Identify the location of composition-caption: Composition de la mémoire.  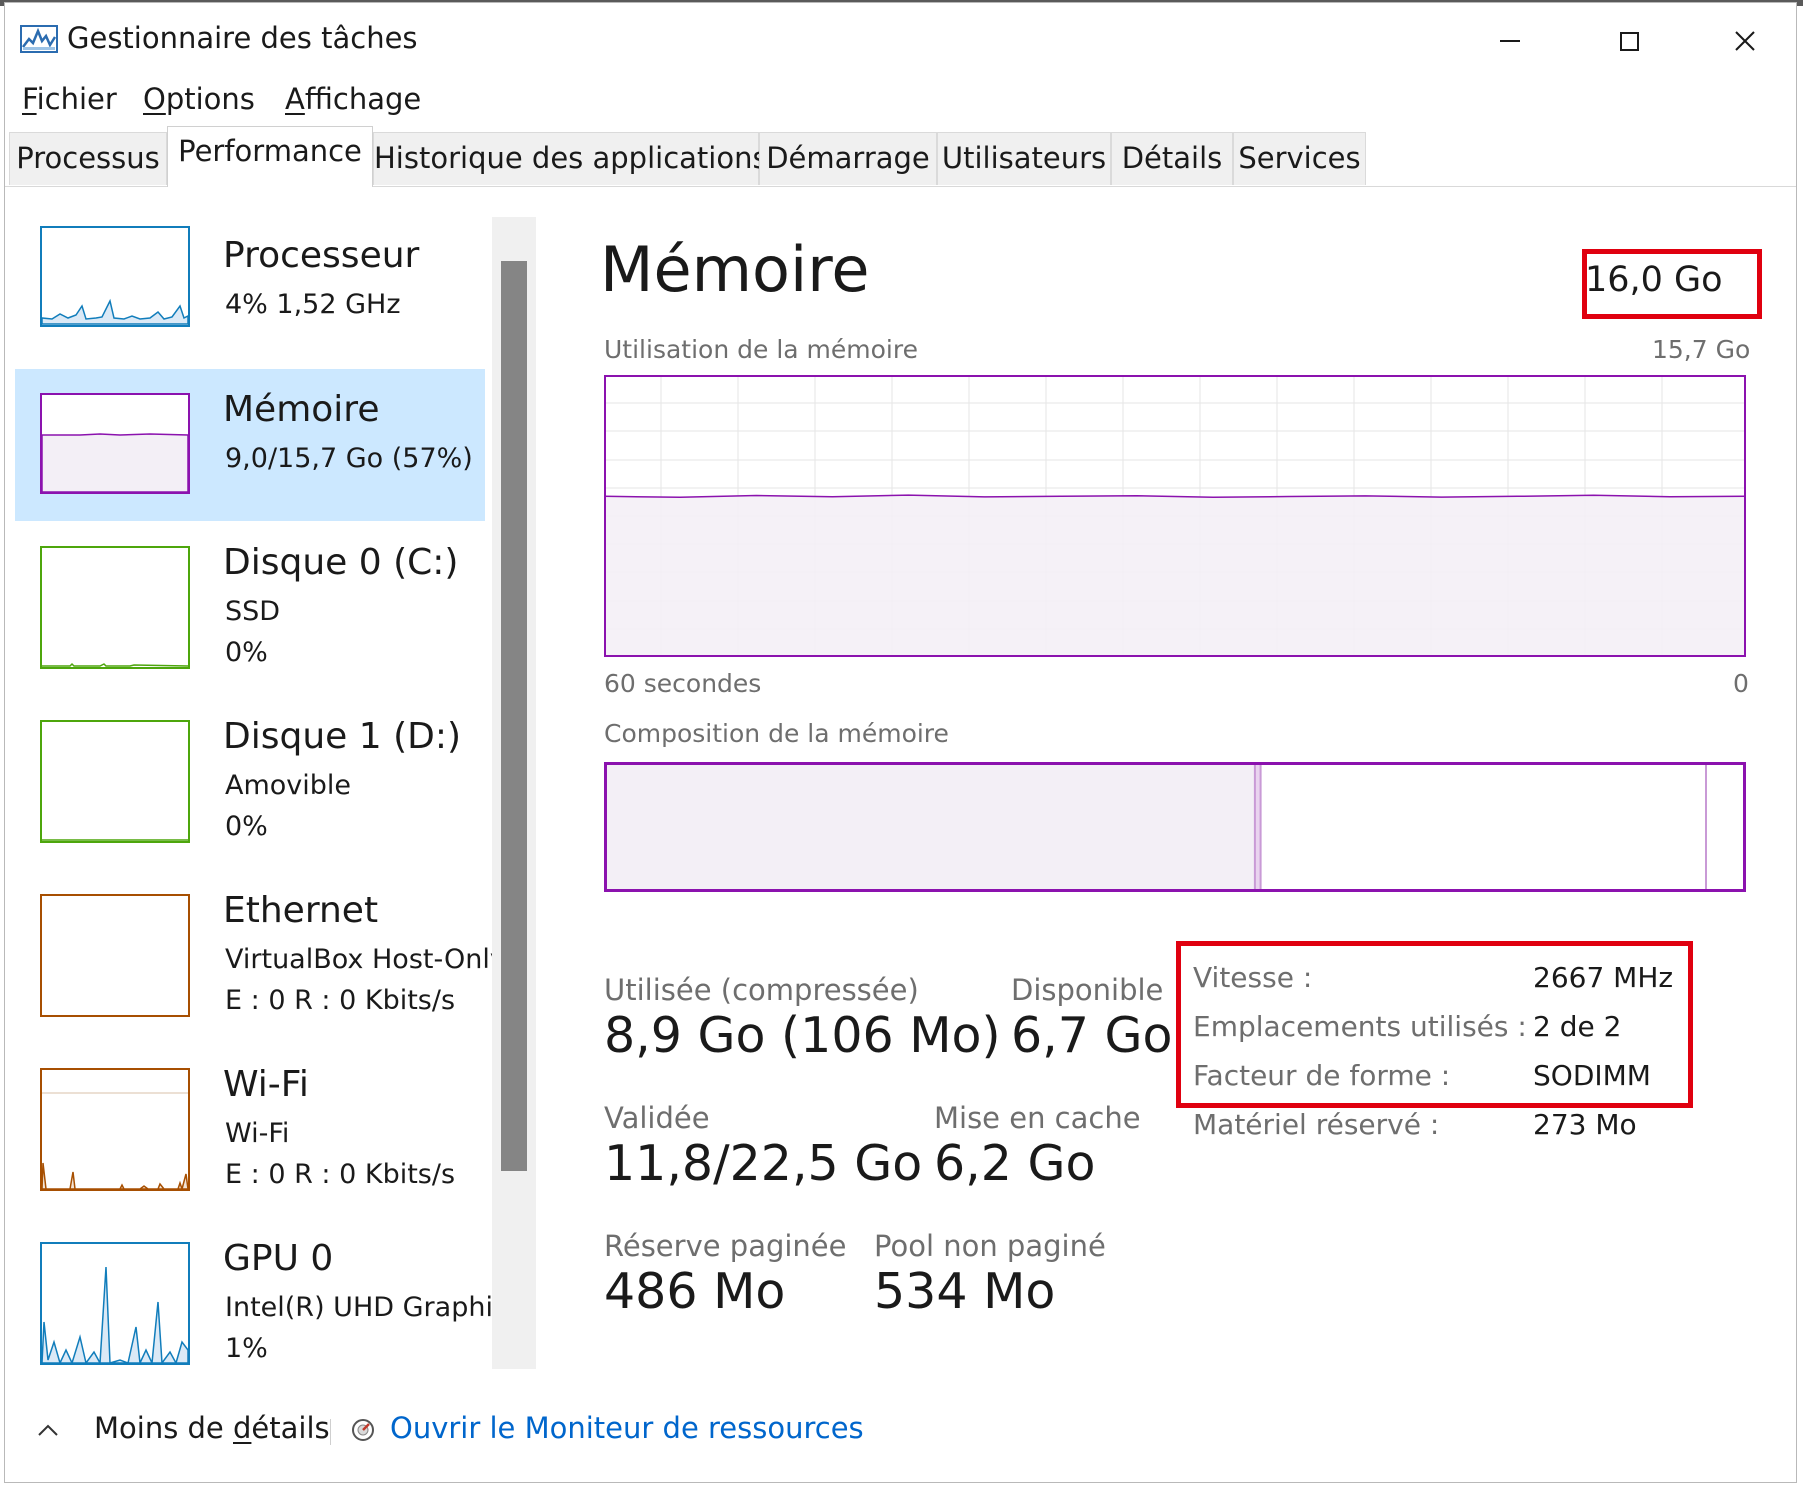
(776, 733).